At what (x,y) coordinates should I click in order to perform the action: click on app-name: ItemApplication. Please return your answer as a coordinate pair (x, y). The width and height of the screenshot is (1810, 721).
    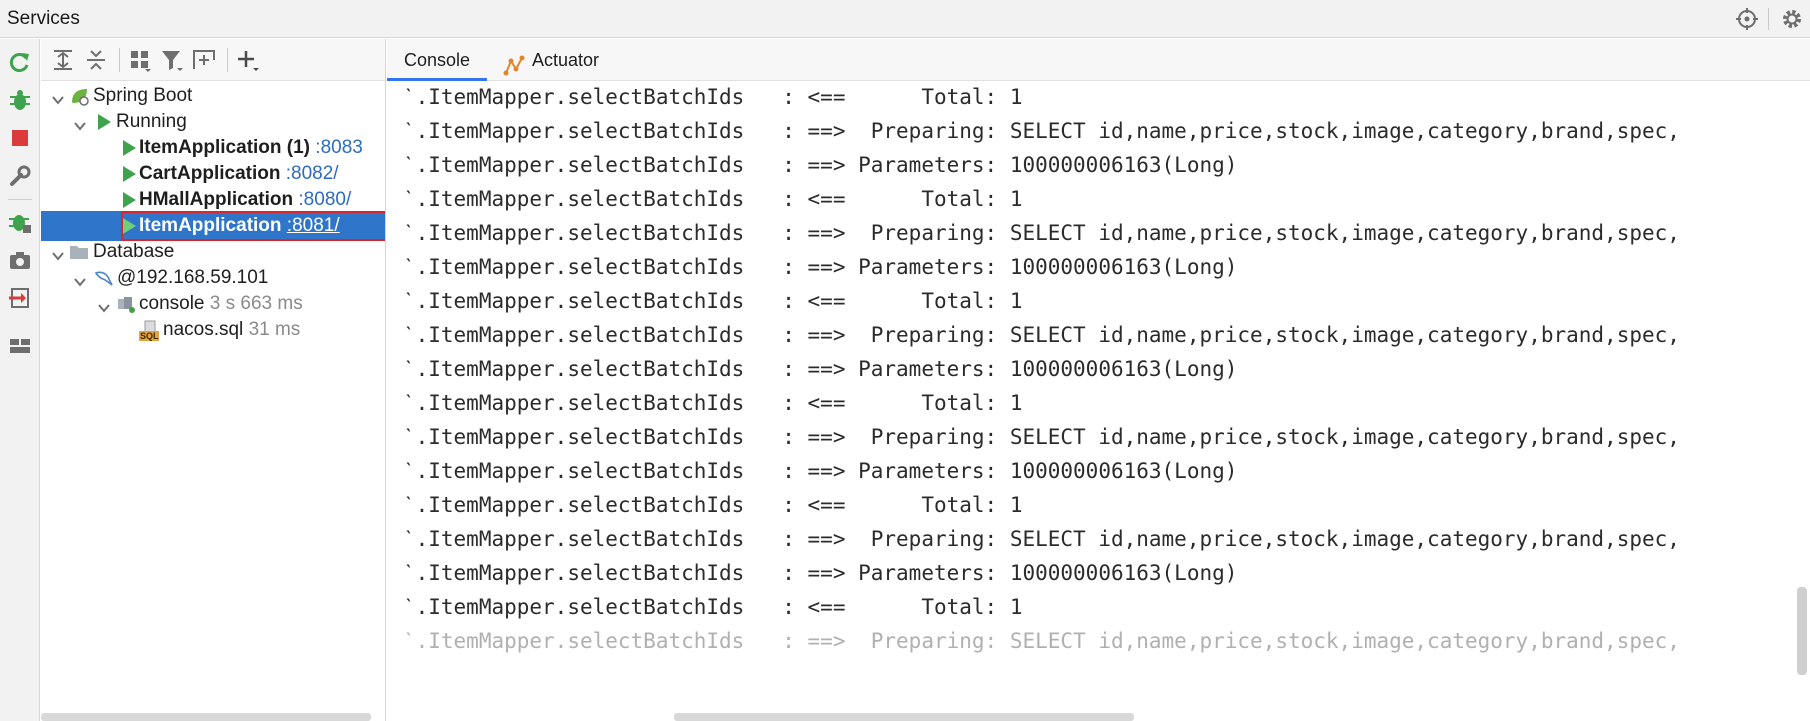
    Looking at the image, I should click on (210, 225).